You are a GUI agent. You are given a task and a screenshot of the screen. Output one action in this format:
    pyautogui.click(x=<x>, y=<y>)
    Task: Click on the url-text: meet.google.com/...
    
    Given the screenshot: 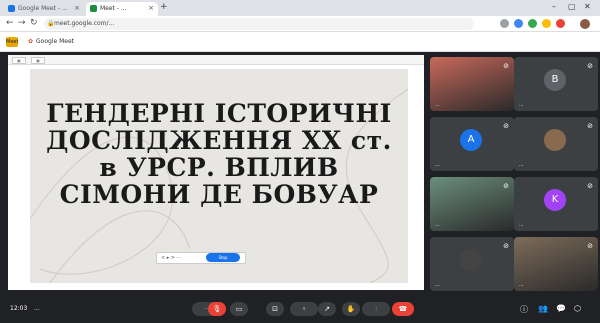 What is the action you would take?
    pyautogui.click(x=84, y=23)
    